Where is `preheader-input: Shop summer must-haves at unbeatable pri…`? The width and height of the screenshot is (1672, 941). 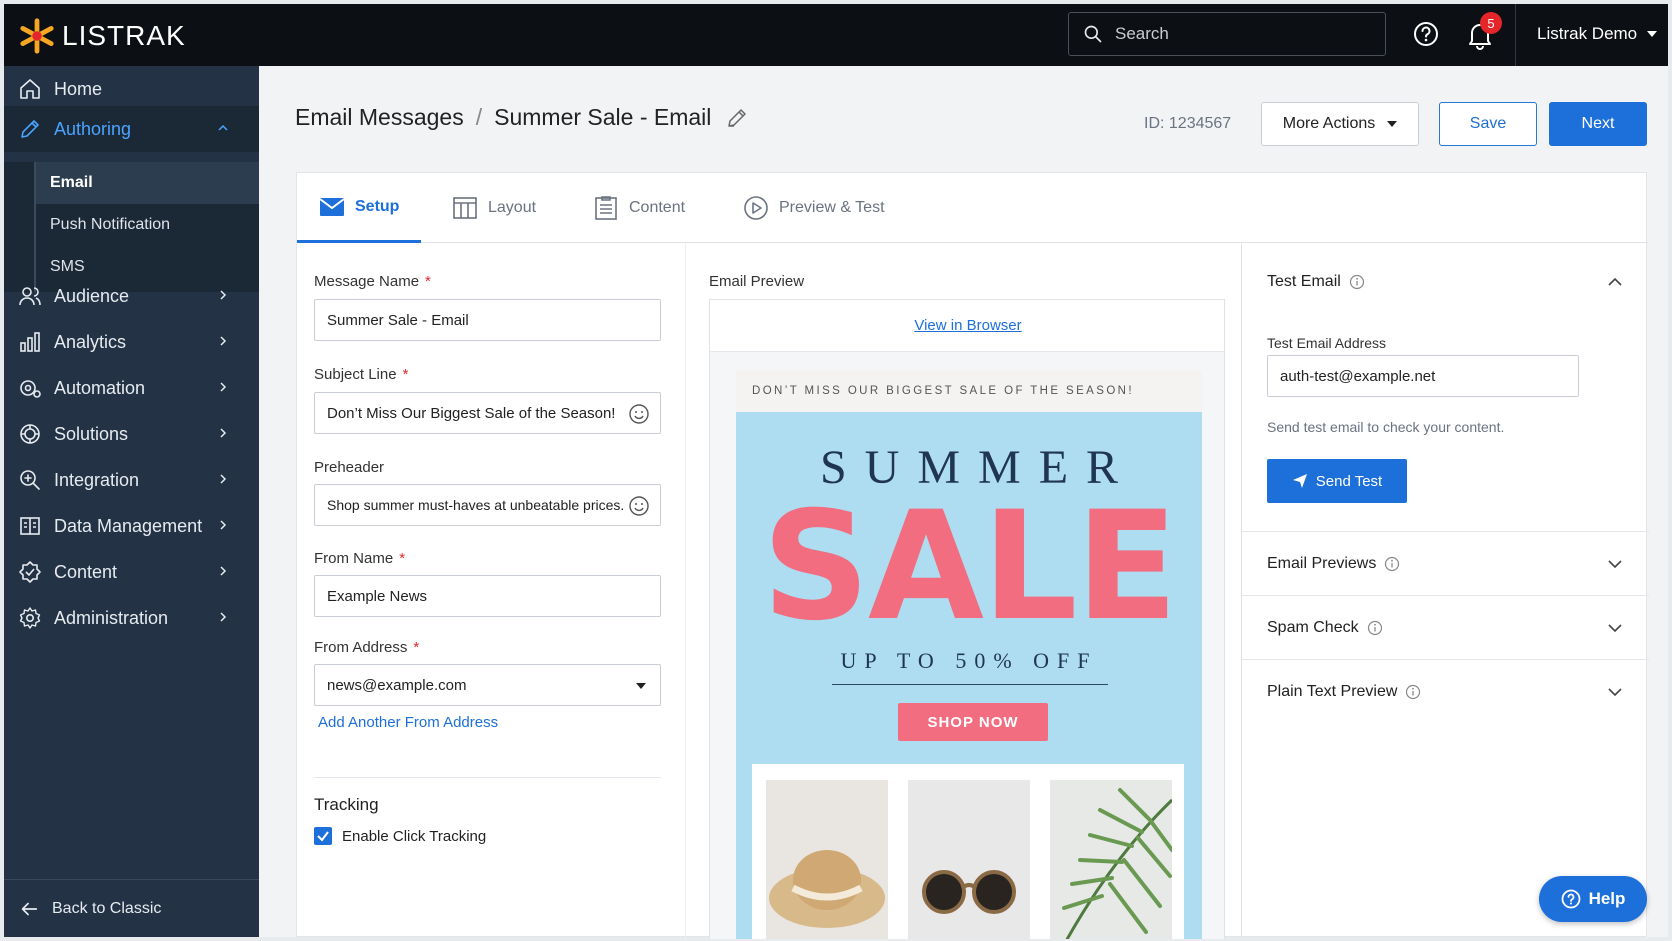
preheader-input: Shop summer must-haves at unbeatable pri… is located at coordinates (487, 505).